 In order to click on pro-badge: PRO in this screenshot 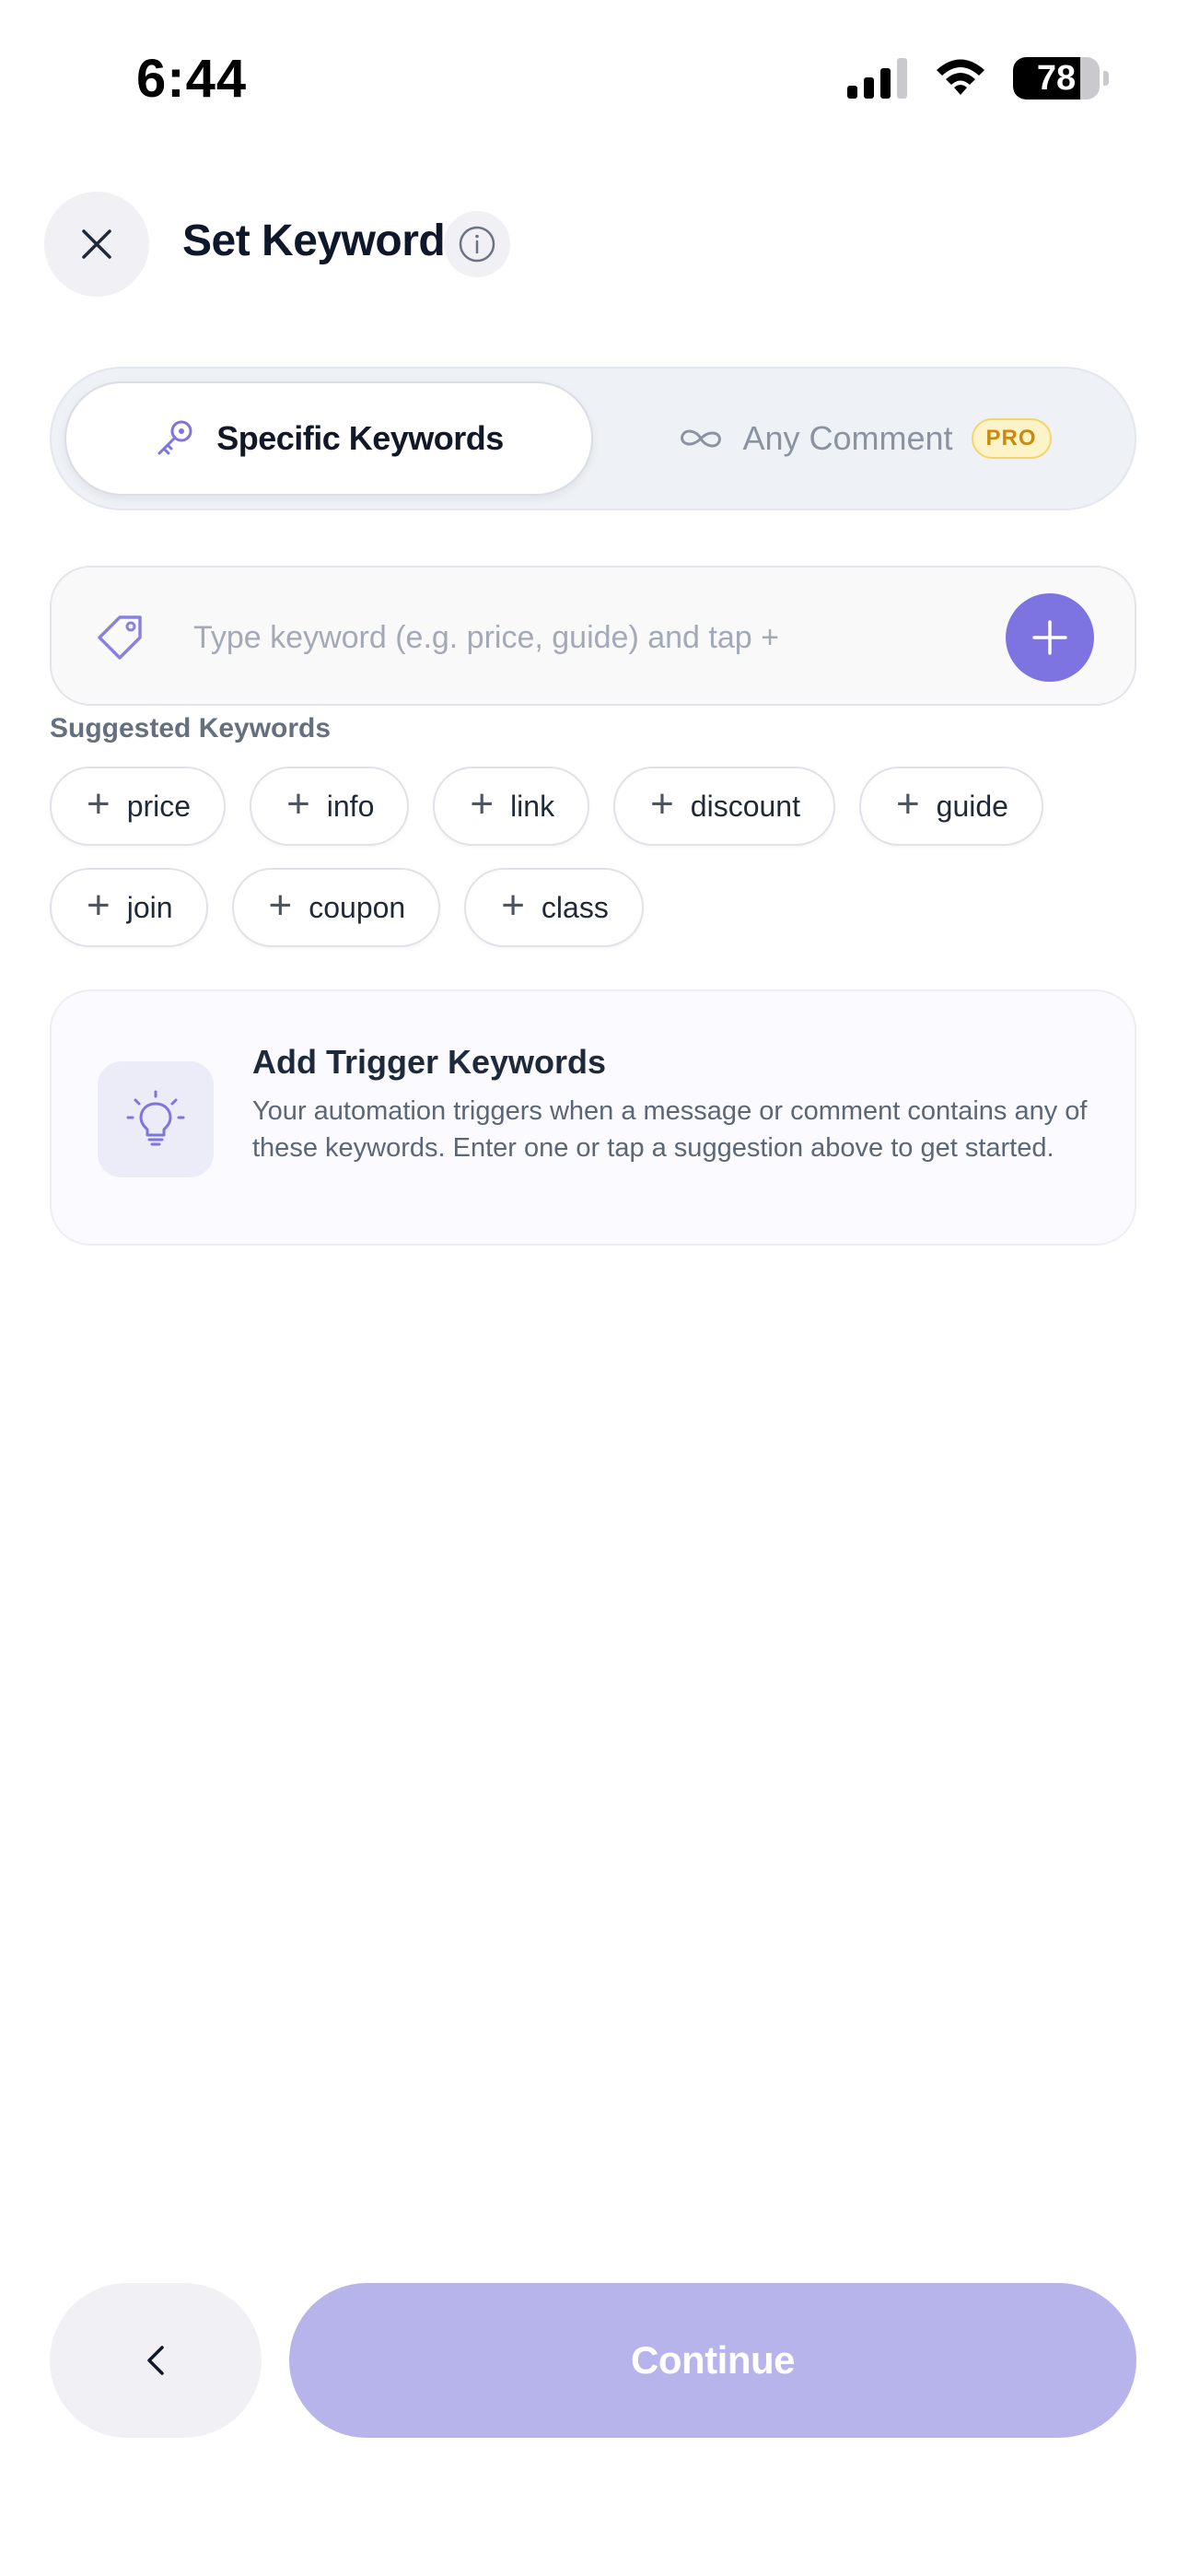, I will do `click(1011, 438)`.